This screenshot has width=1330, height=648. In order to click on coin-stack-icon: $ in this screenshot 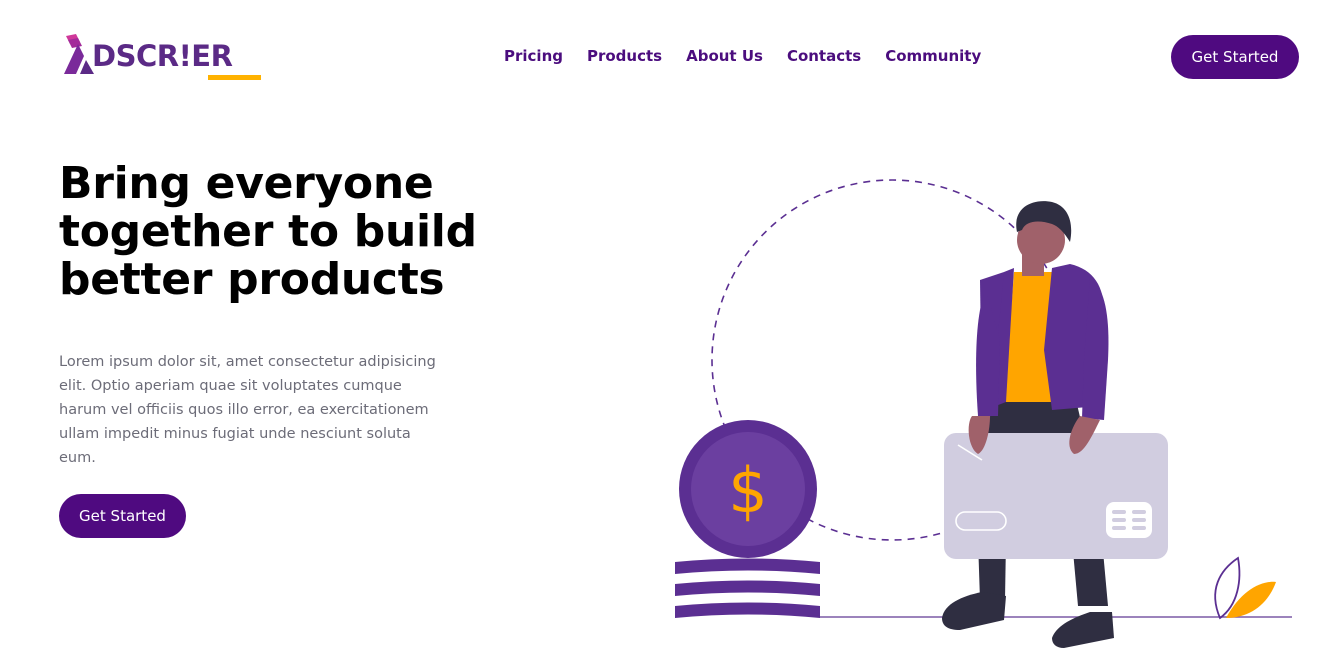, I will do `click(747, 519)`.